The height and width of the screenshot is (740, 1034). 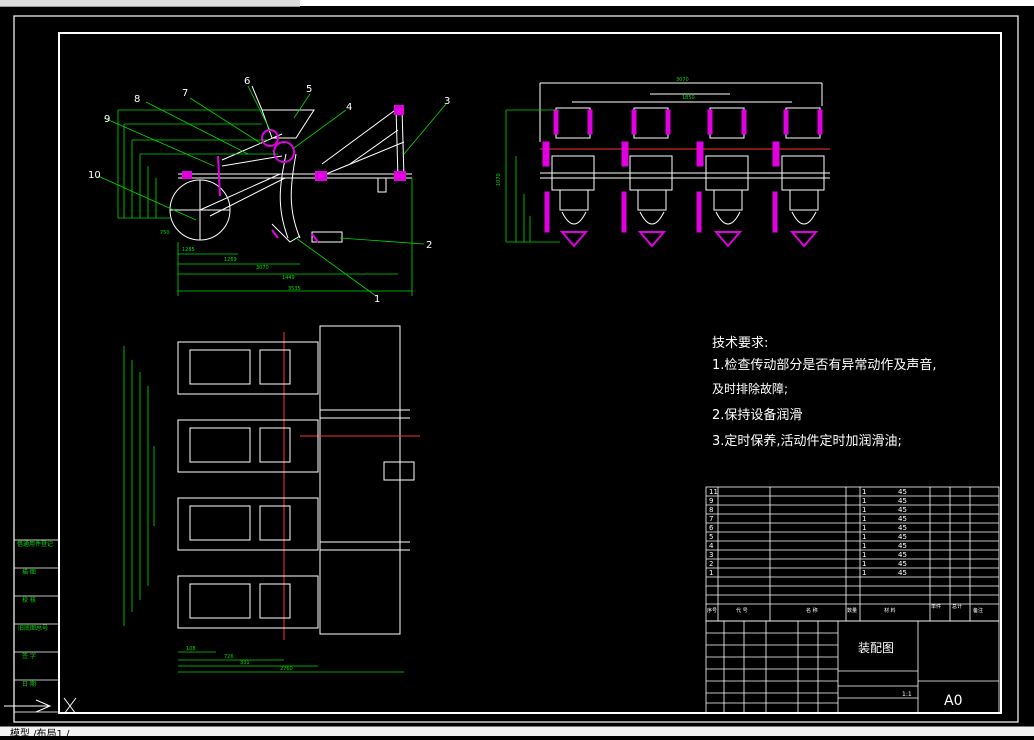 I want to click on side-view, so click(x=290, y=164).